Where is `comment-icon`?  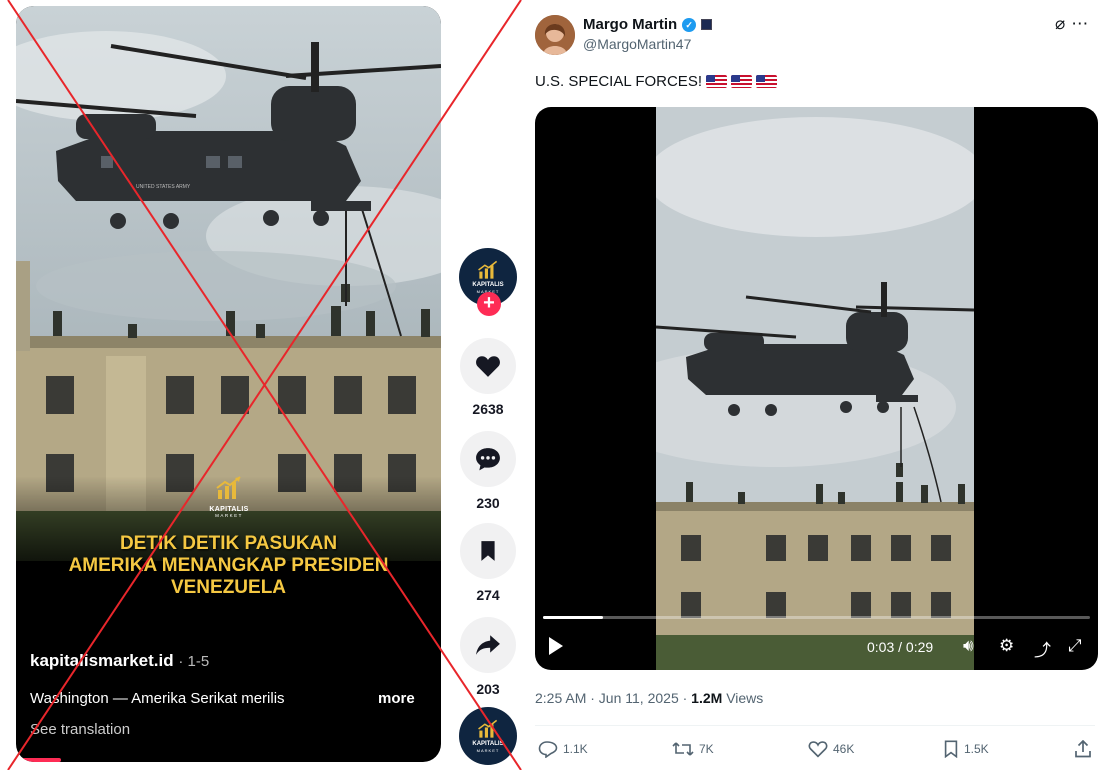 comment-icon is located at coordinates (488, 459).